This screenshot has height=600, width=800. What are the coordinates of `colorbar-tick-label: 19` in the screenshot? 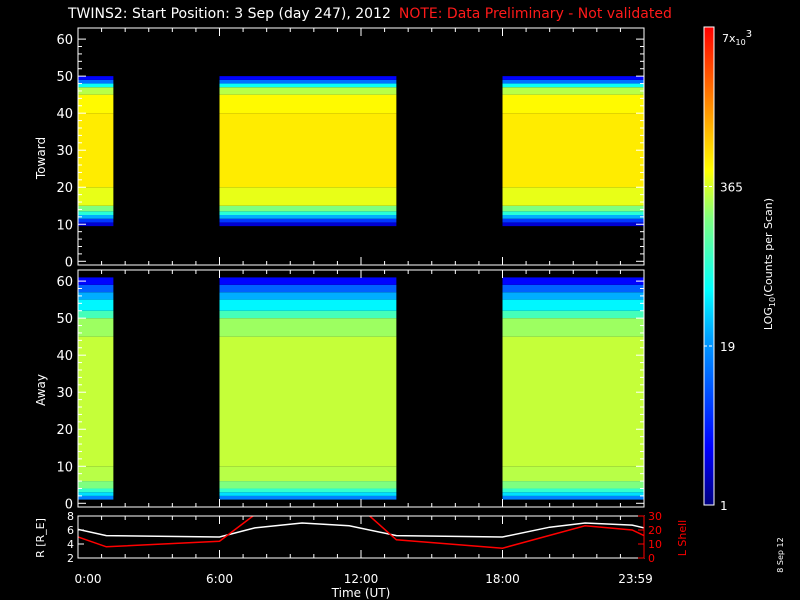 It's located at (727, 347).